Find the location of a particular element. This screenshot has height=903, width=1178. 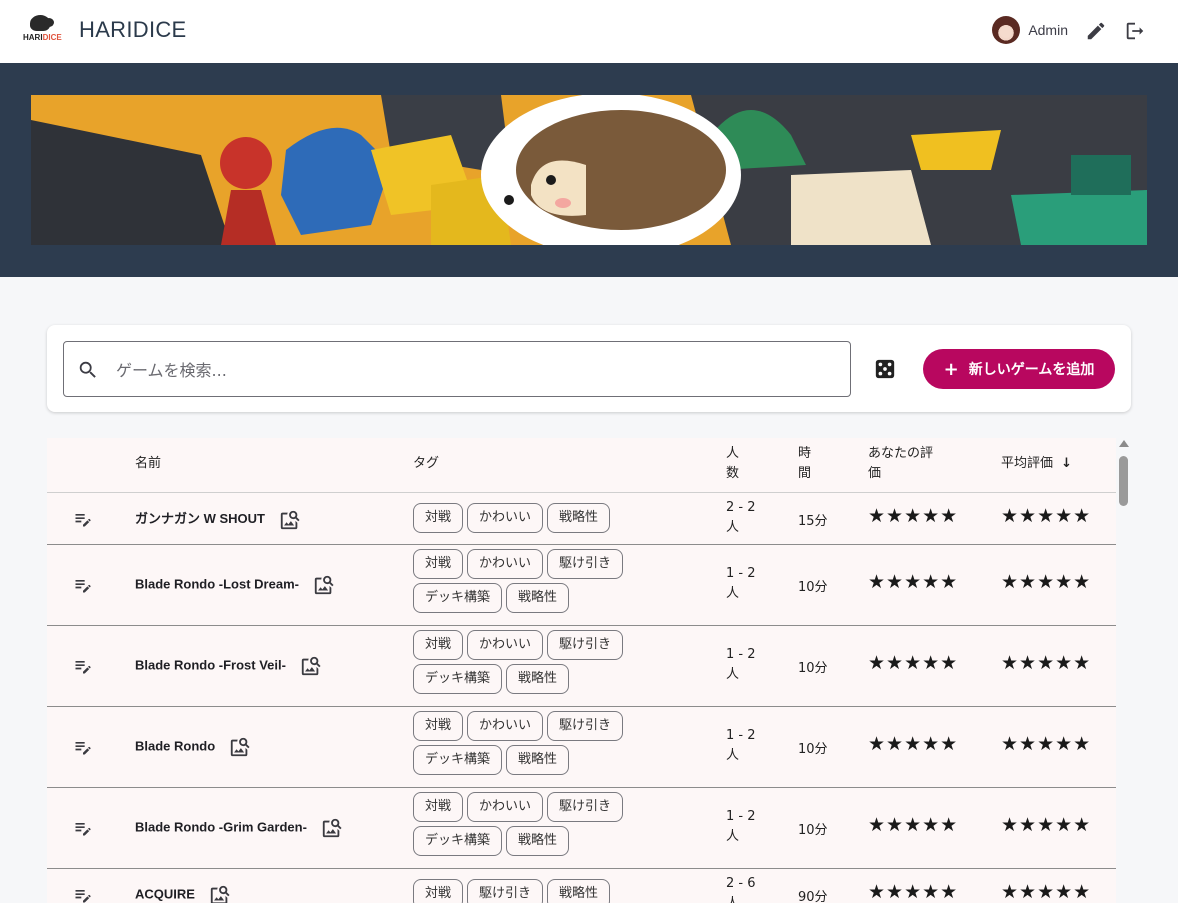

avg-rating-stars: ★★★★★ is located at coordinates (1046, 892).